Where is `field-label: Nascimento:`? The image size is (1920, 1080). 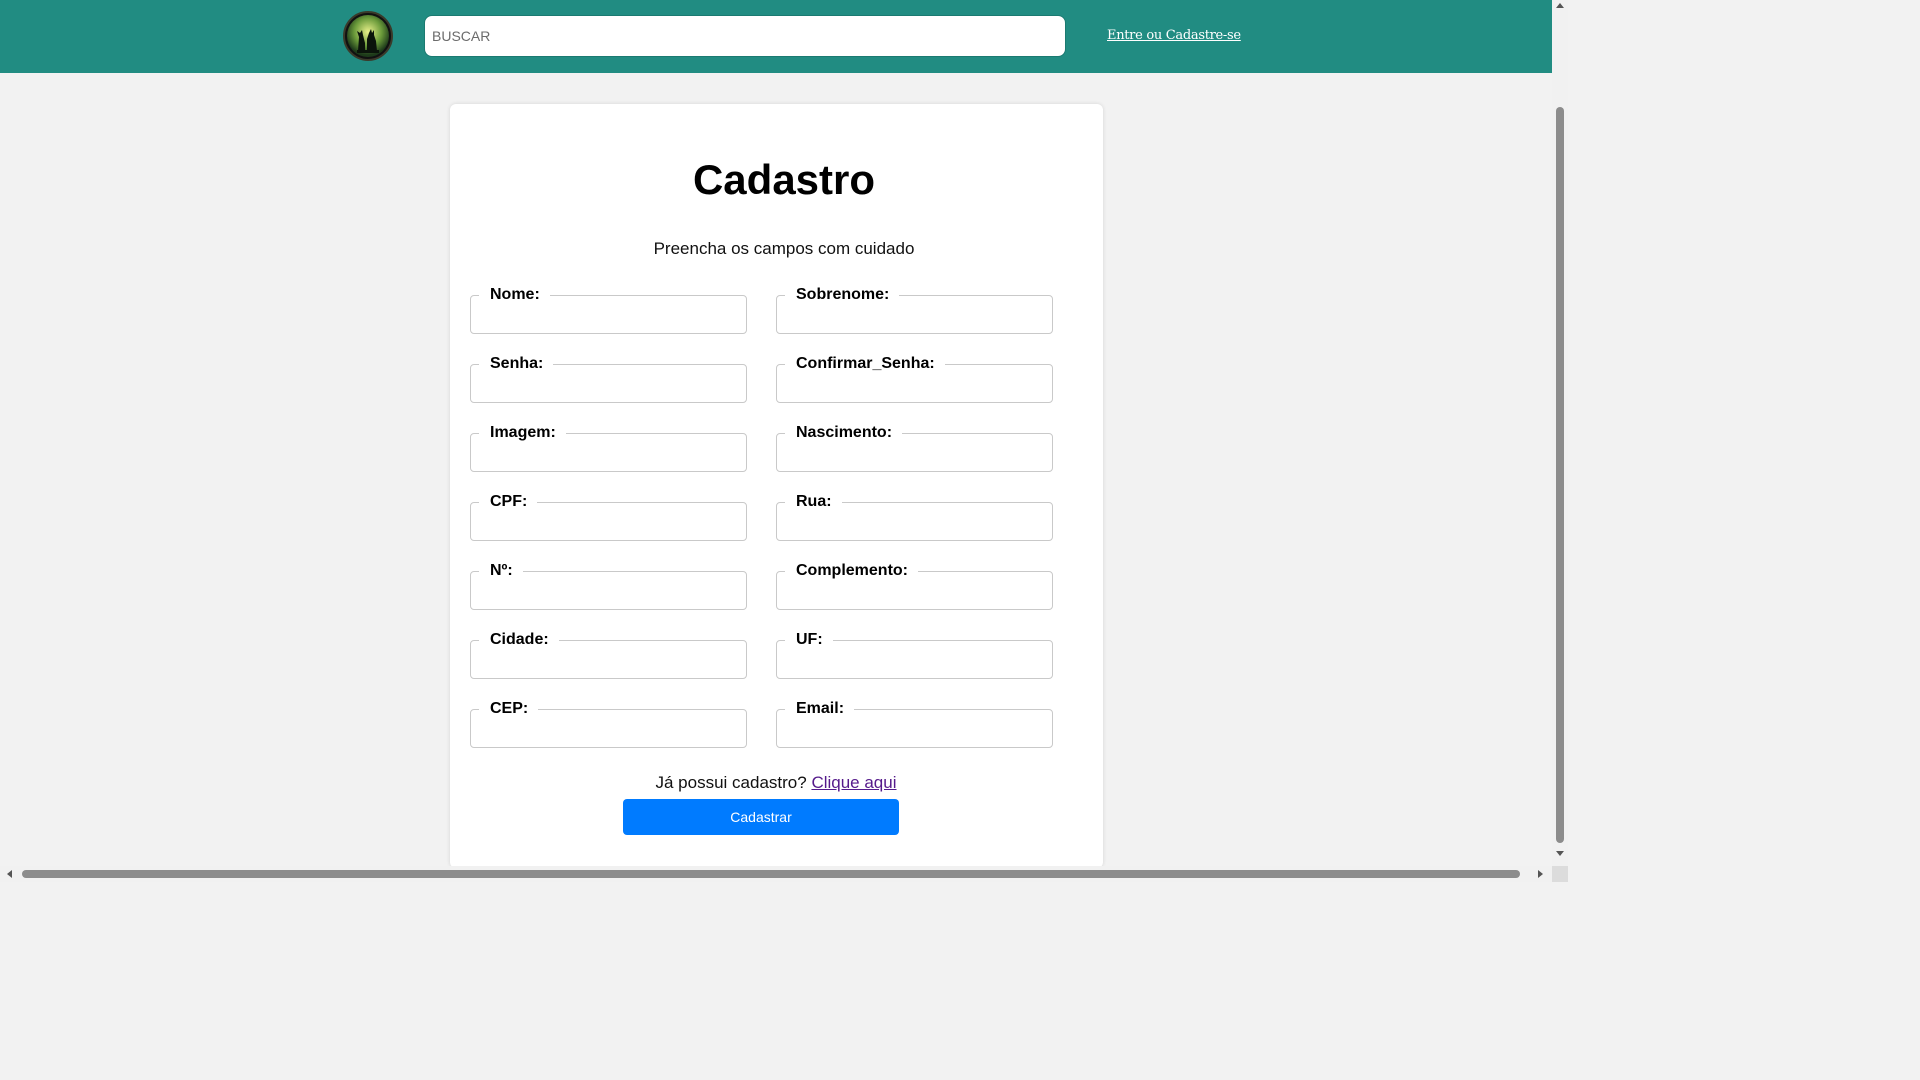 field-label: Nascimento: is located at coordinates (844, 432).